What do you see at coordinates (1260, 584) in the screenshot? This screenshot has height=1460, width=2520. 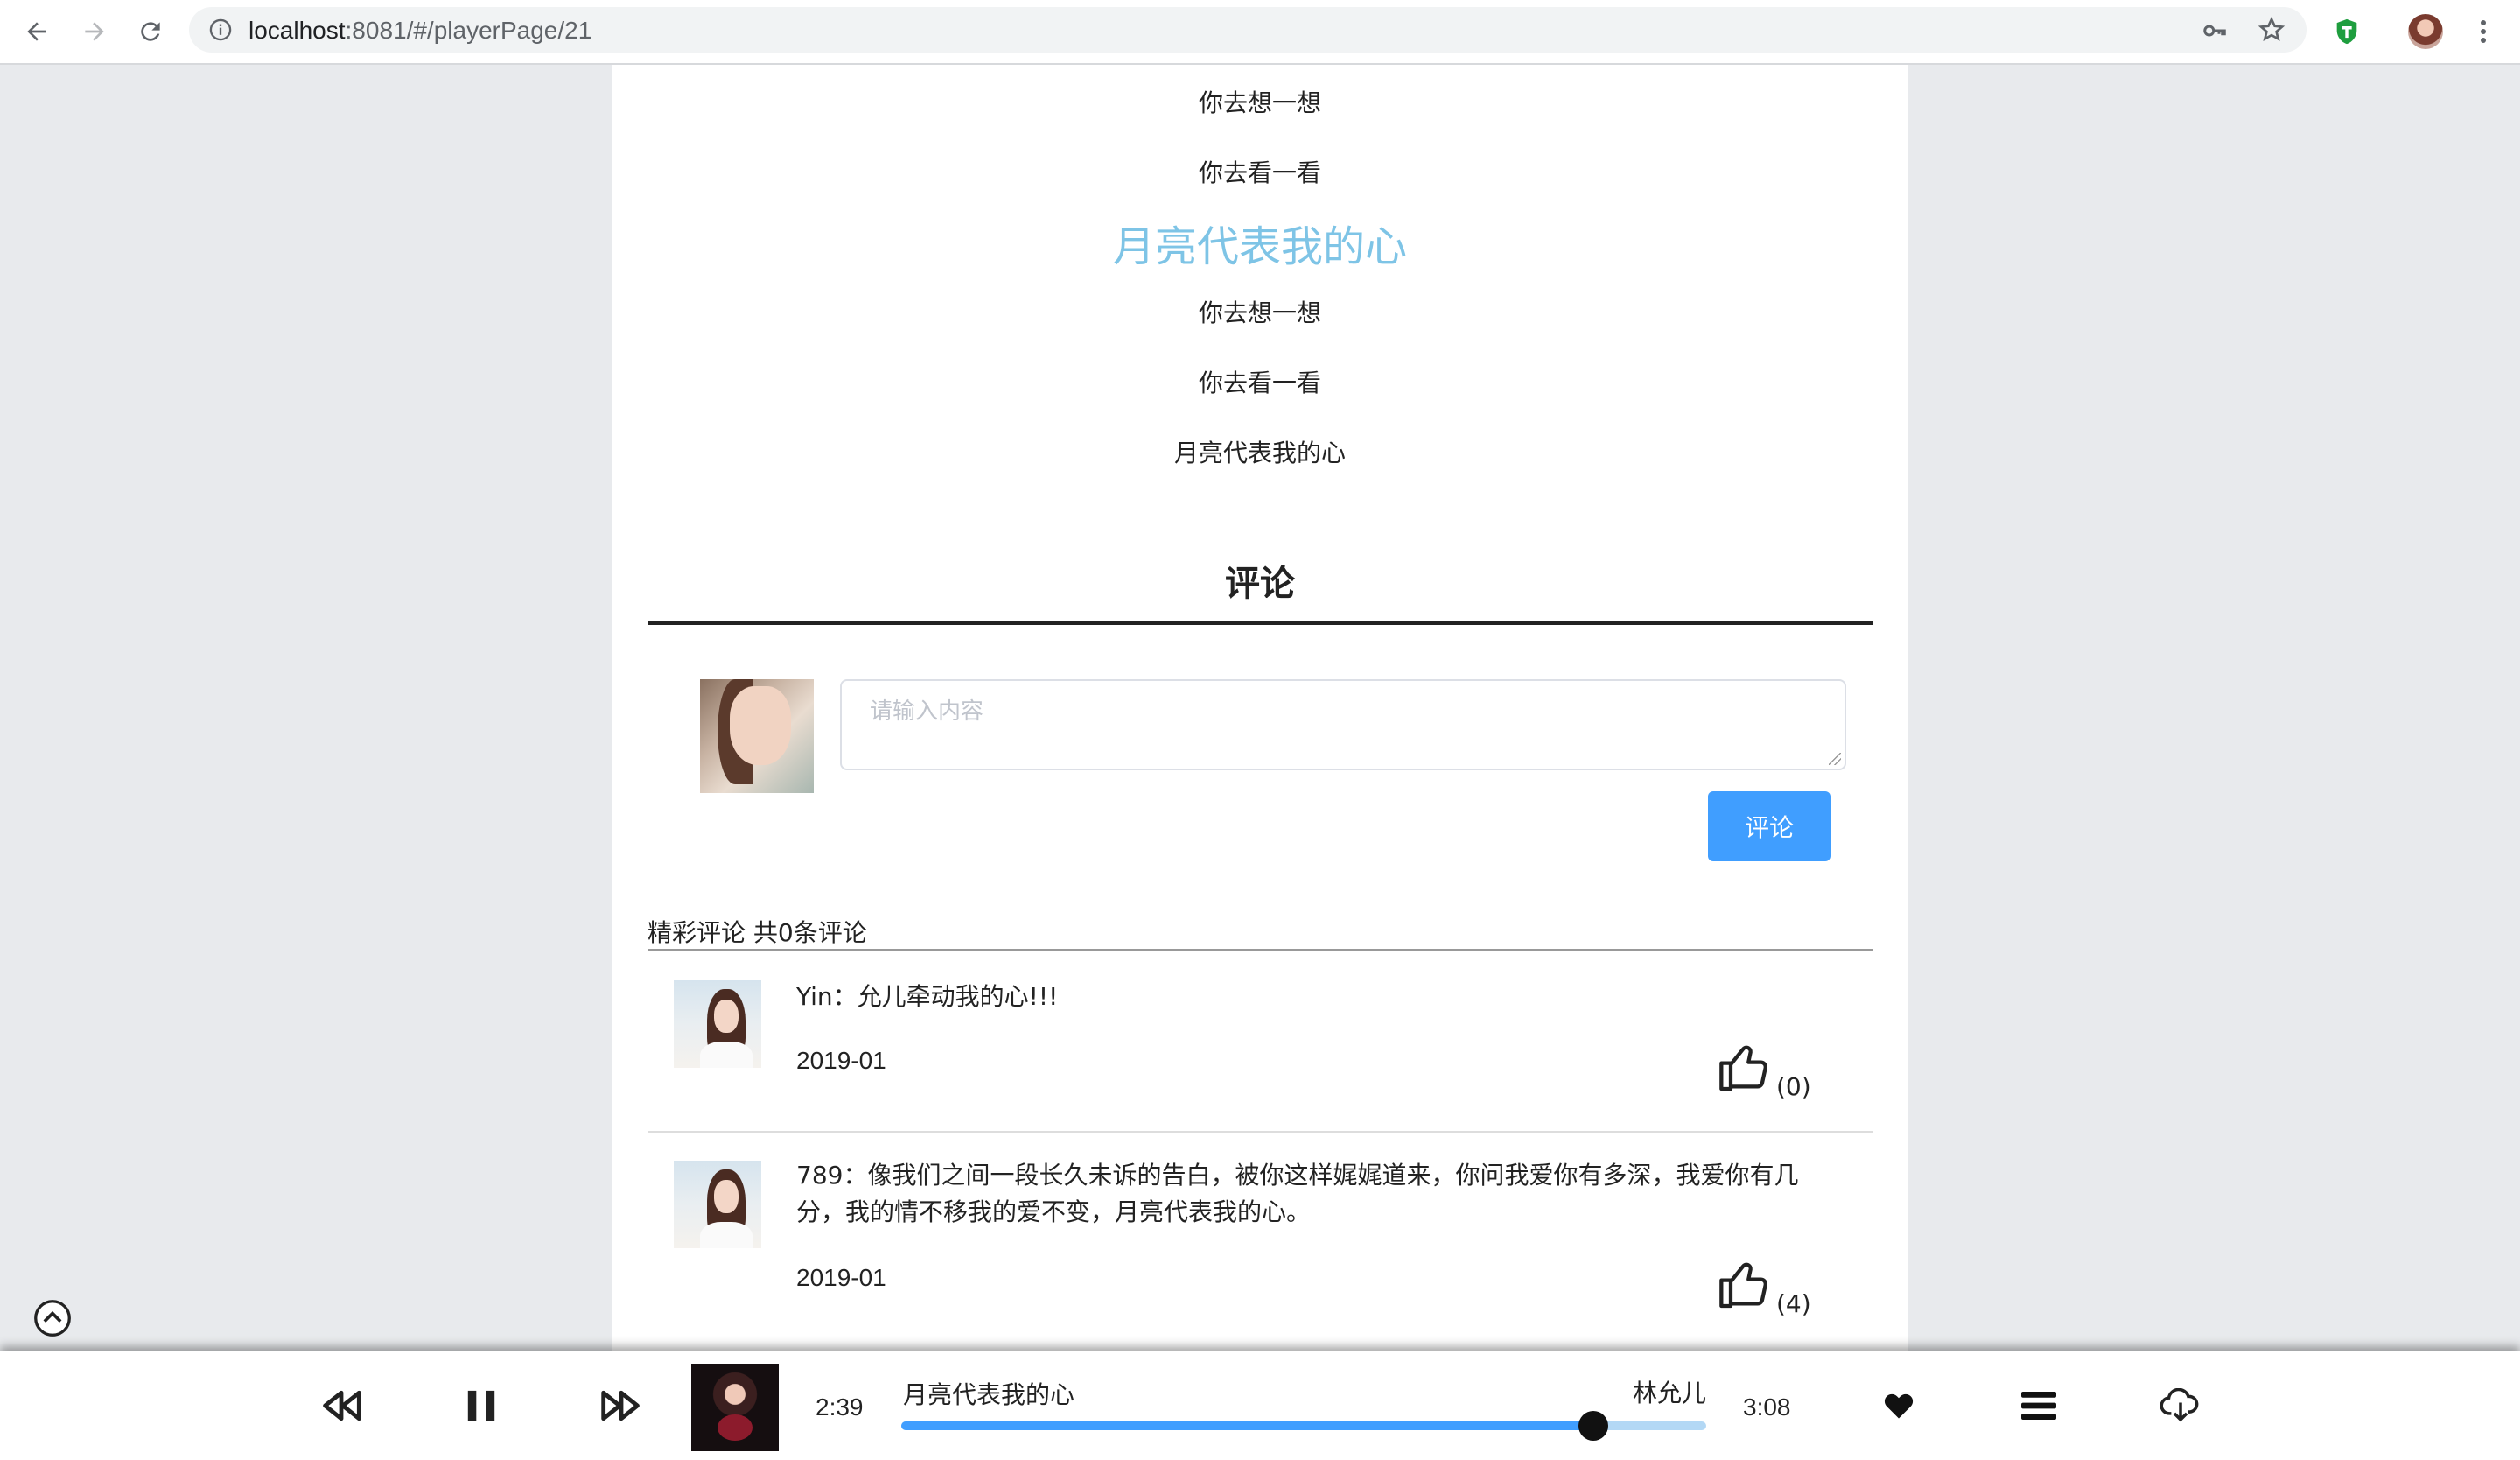 I see `comments-heading: 评论` at bounding box center [1260, 584].